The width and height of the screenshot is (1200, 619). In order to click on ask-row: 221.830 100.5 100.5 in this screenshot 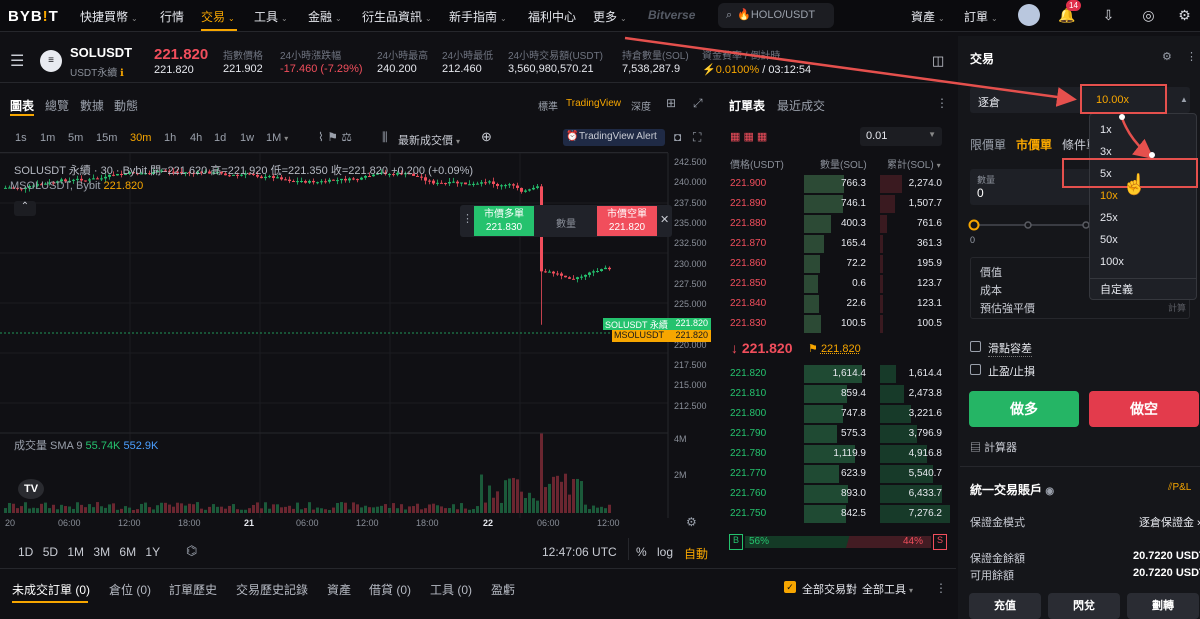, I will do `click(837, 324)`.